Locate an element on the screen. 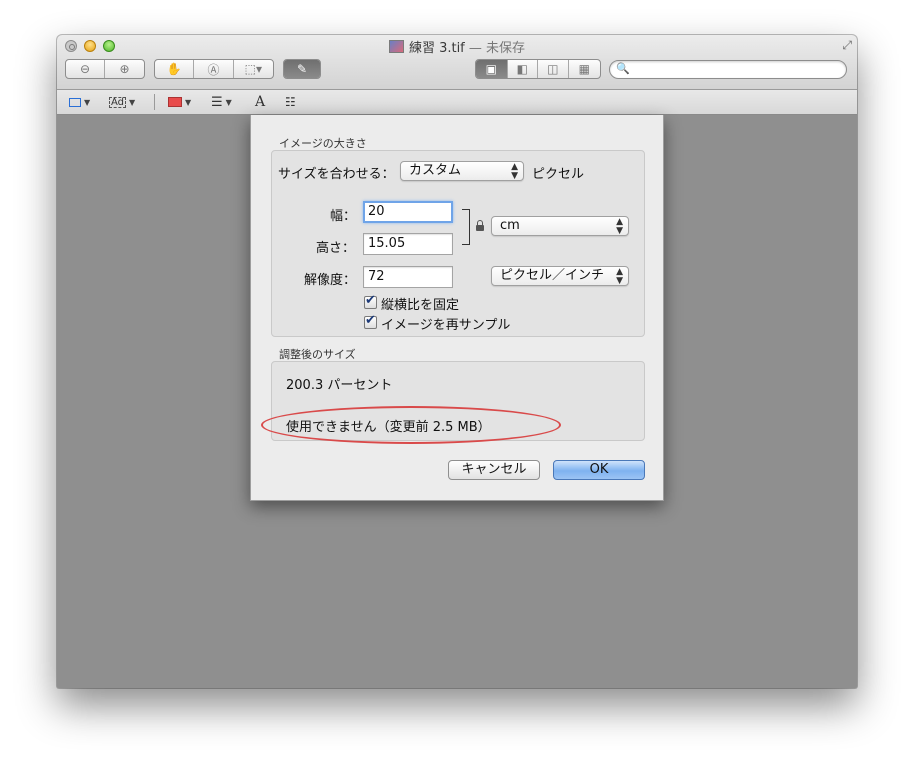 The image size is (914, 768). tool-selector: ✋ Ⓐ ⬚▾ is located at coordinates (214, 69).